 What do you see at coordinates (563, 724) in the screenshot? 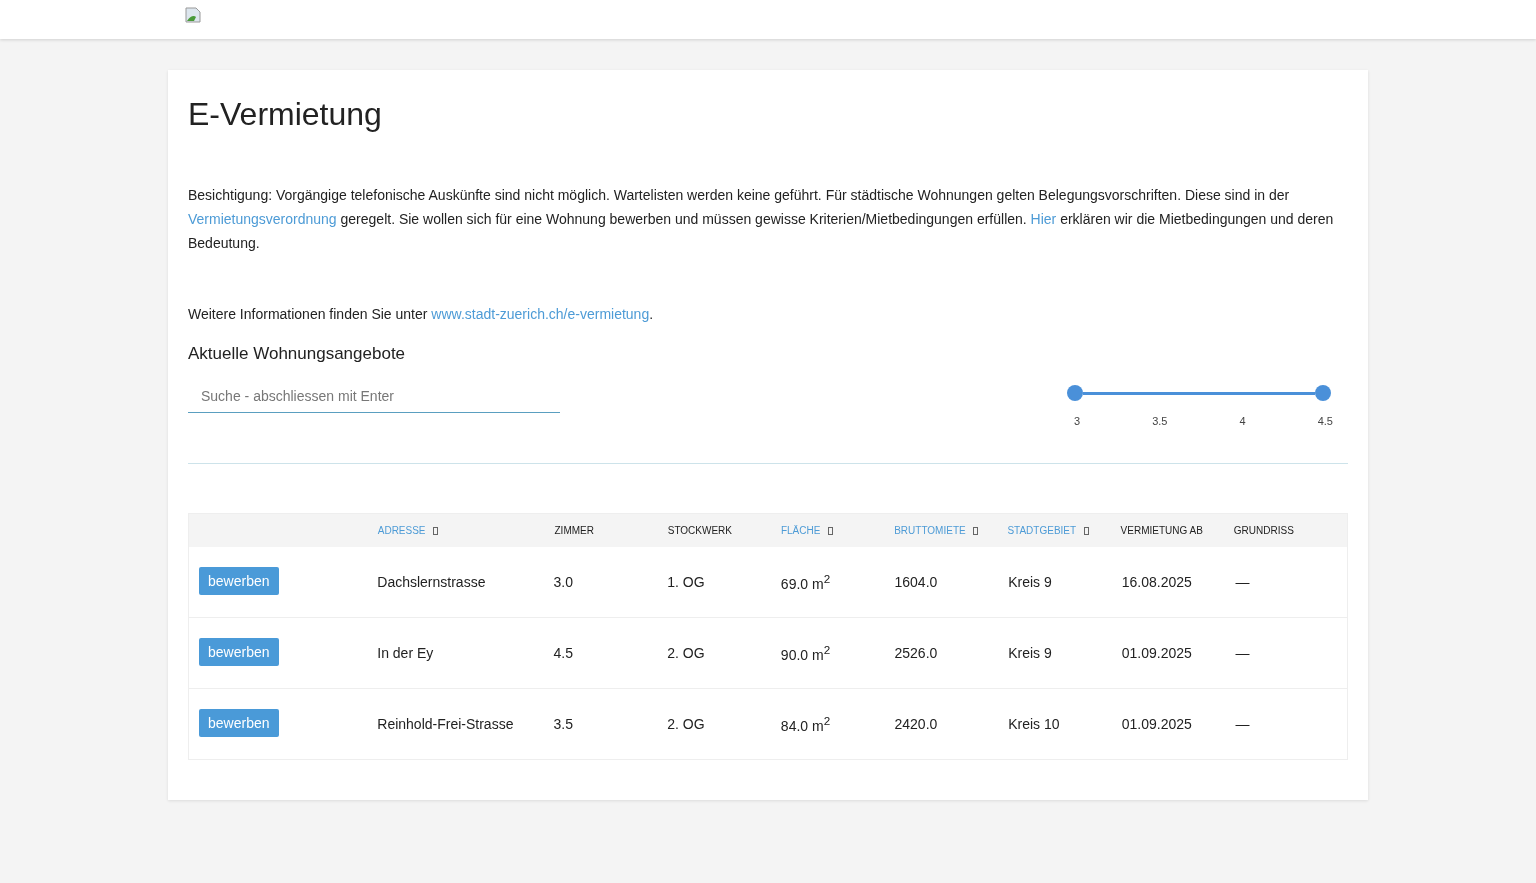
I see `table-cell: 3.5` at bounding box center [563, 724].